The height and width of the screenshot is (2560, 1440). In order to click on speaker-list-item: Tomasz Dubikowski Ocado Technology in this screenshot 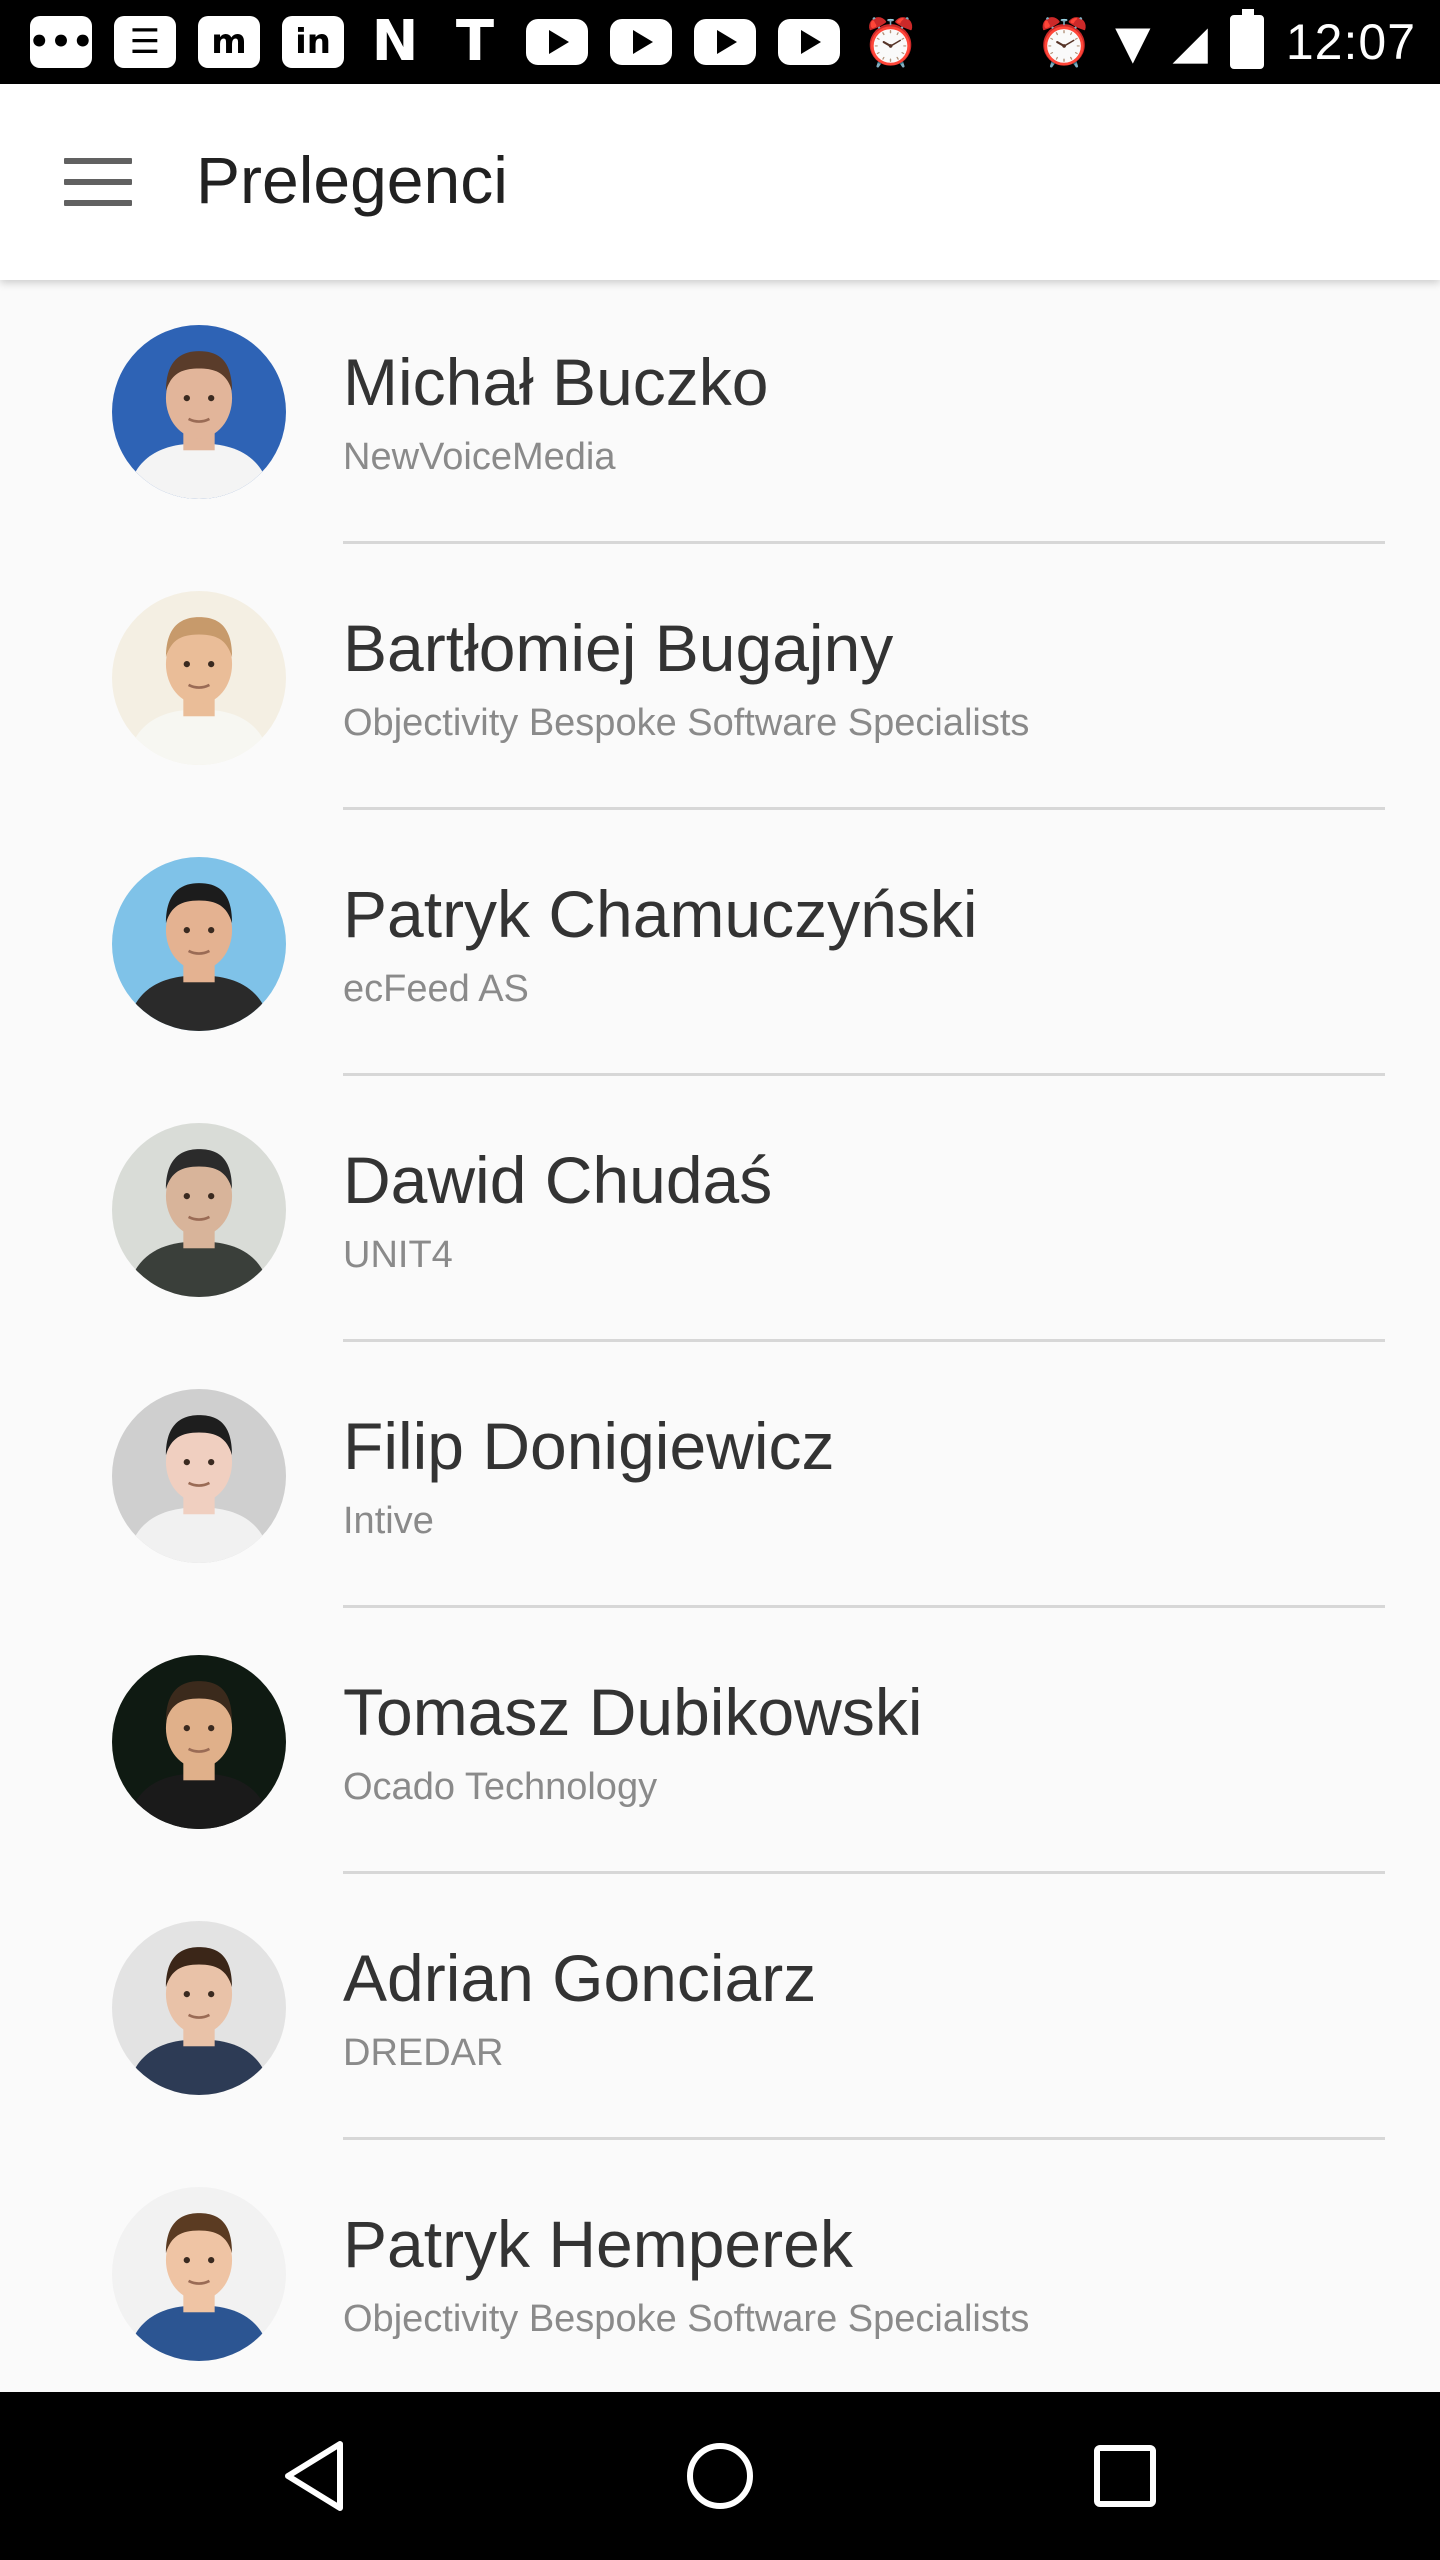, I will do `click(720, 1743)`.